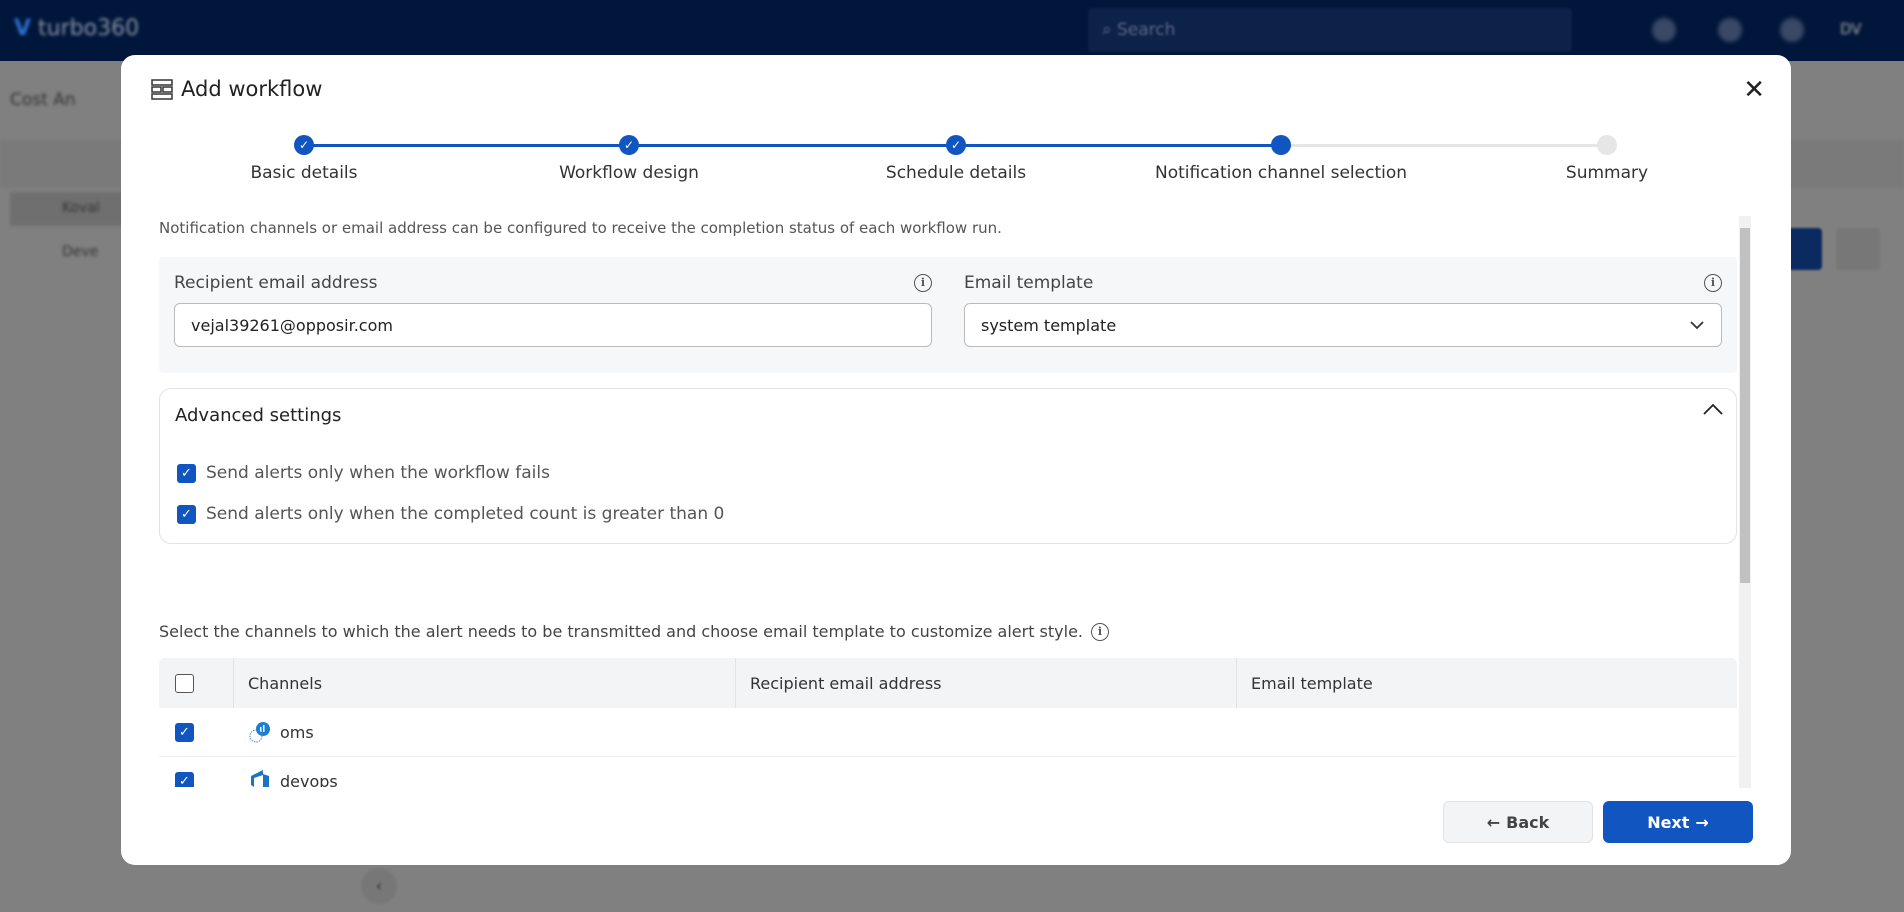  I want to click on recipient-label: Recipient email address, so click(276, 283).